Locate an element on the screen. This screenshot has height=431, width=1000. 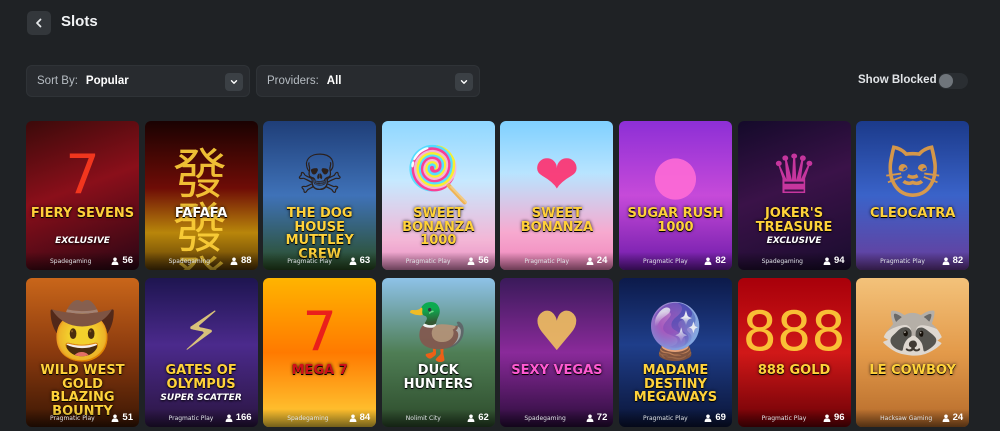
player-count: 166 is located at coordinates (238, 417).